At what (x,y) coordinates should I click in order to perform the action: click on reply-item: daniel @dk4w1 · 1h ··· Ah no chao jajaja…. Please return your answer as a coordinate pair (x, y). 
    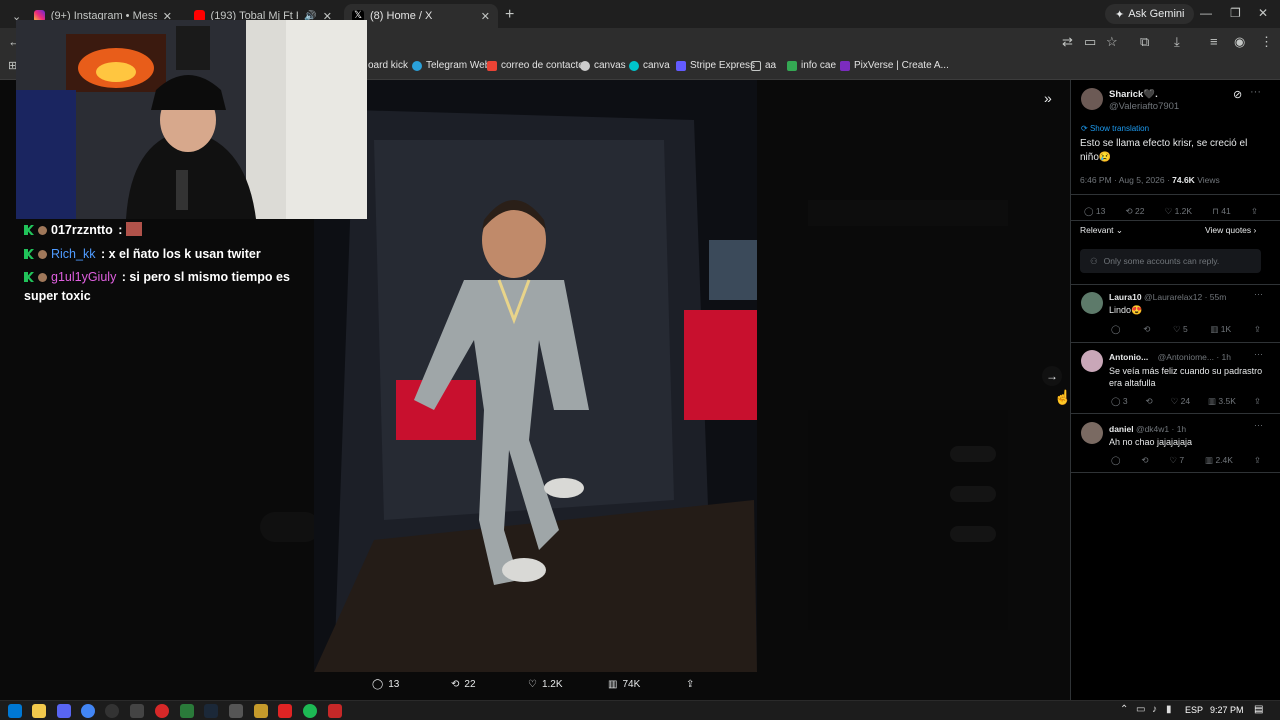
    Looking at the image, I should click on (1175, 444).